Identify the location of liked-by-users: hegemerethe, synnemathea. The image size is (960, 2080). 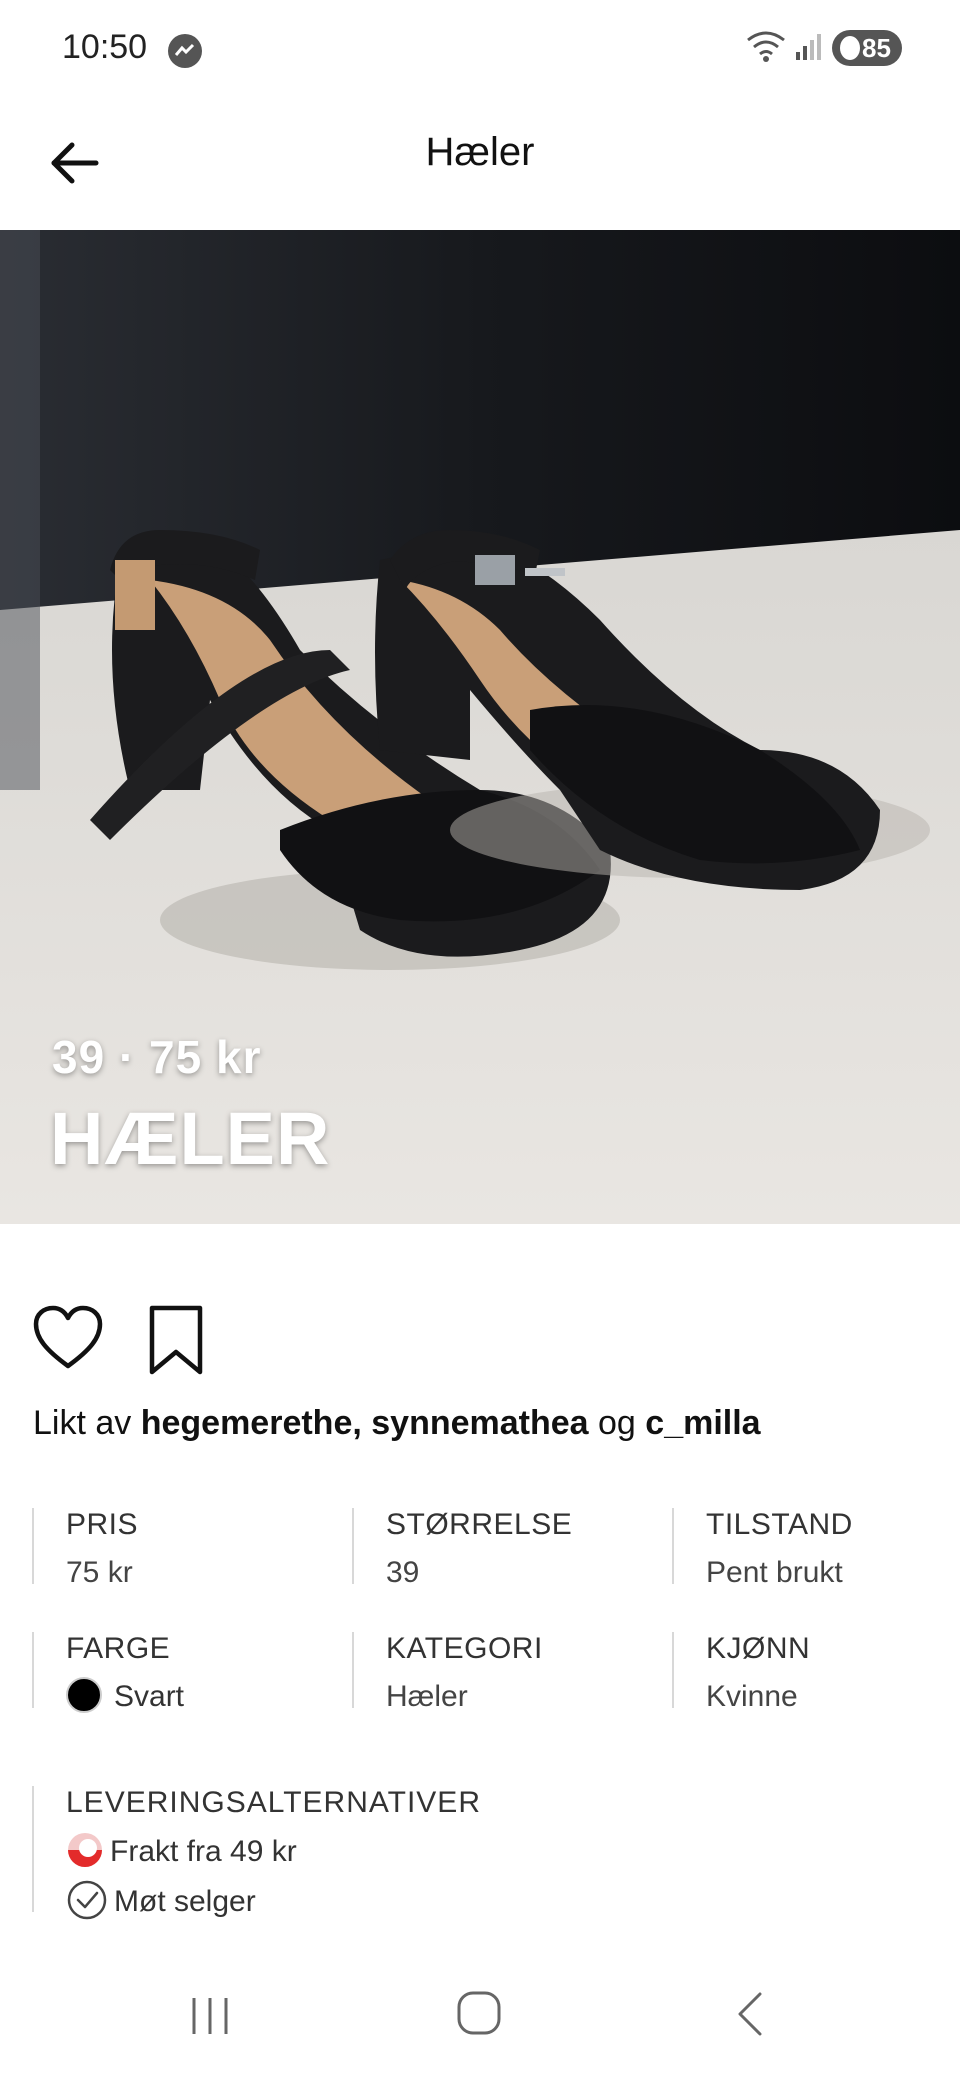
(365, 1423).